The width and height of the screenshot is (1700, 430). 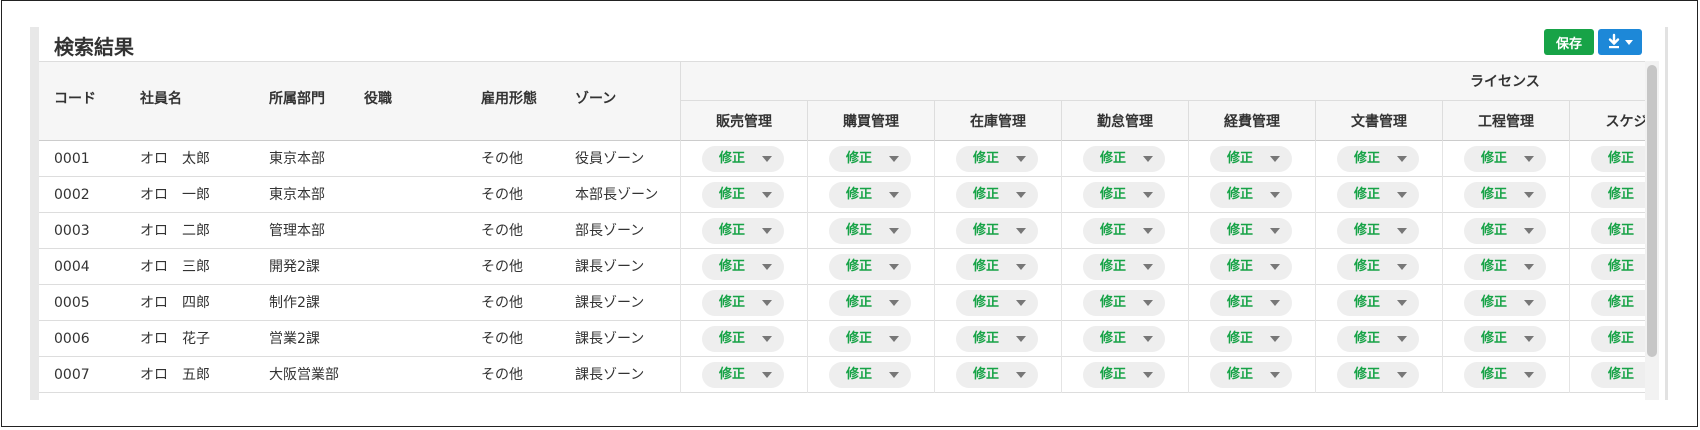 I want to click on panel-right-border, so click(x=1666, y=213).